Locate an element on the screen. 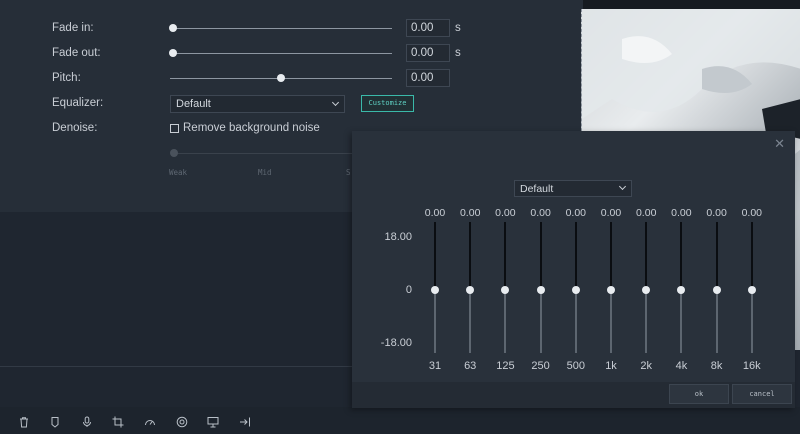  fade-out-value-input: 0.00 is located at coordinates (428, 53).